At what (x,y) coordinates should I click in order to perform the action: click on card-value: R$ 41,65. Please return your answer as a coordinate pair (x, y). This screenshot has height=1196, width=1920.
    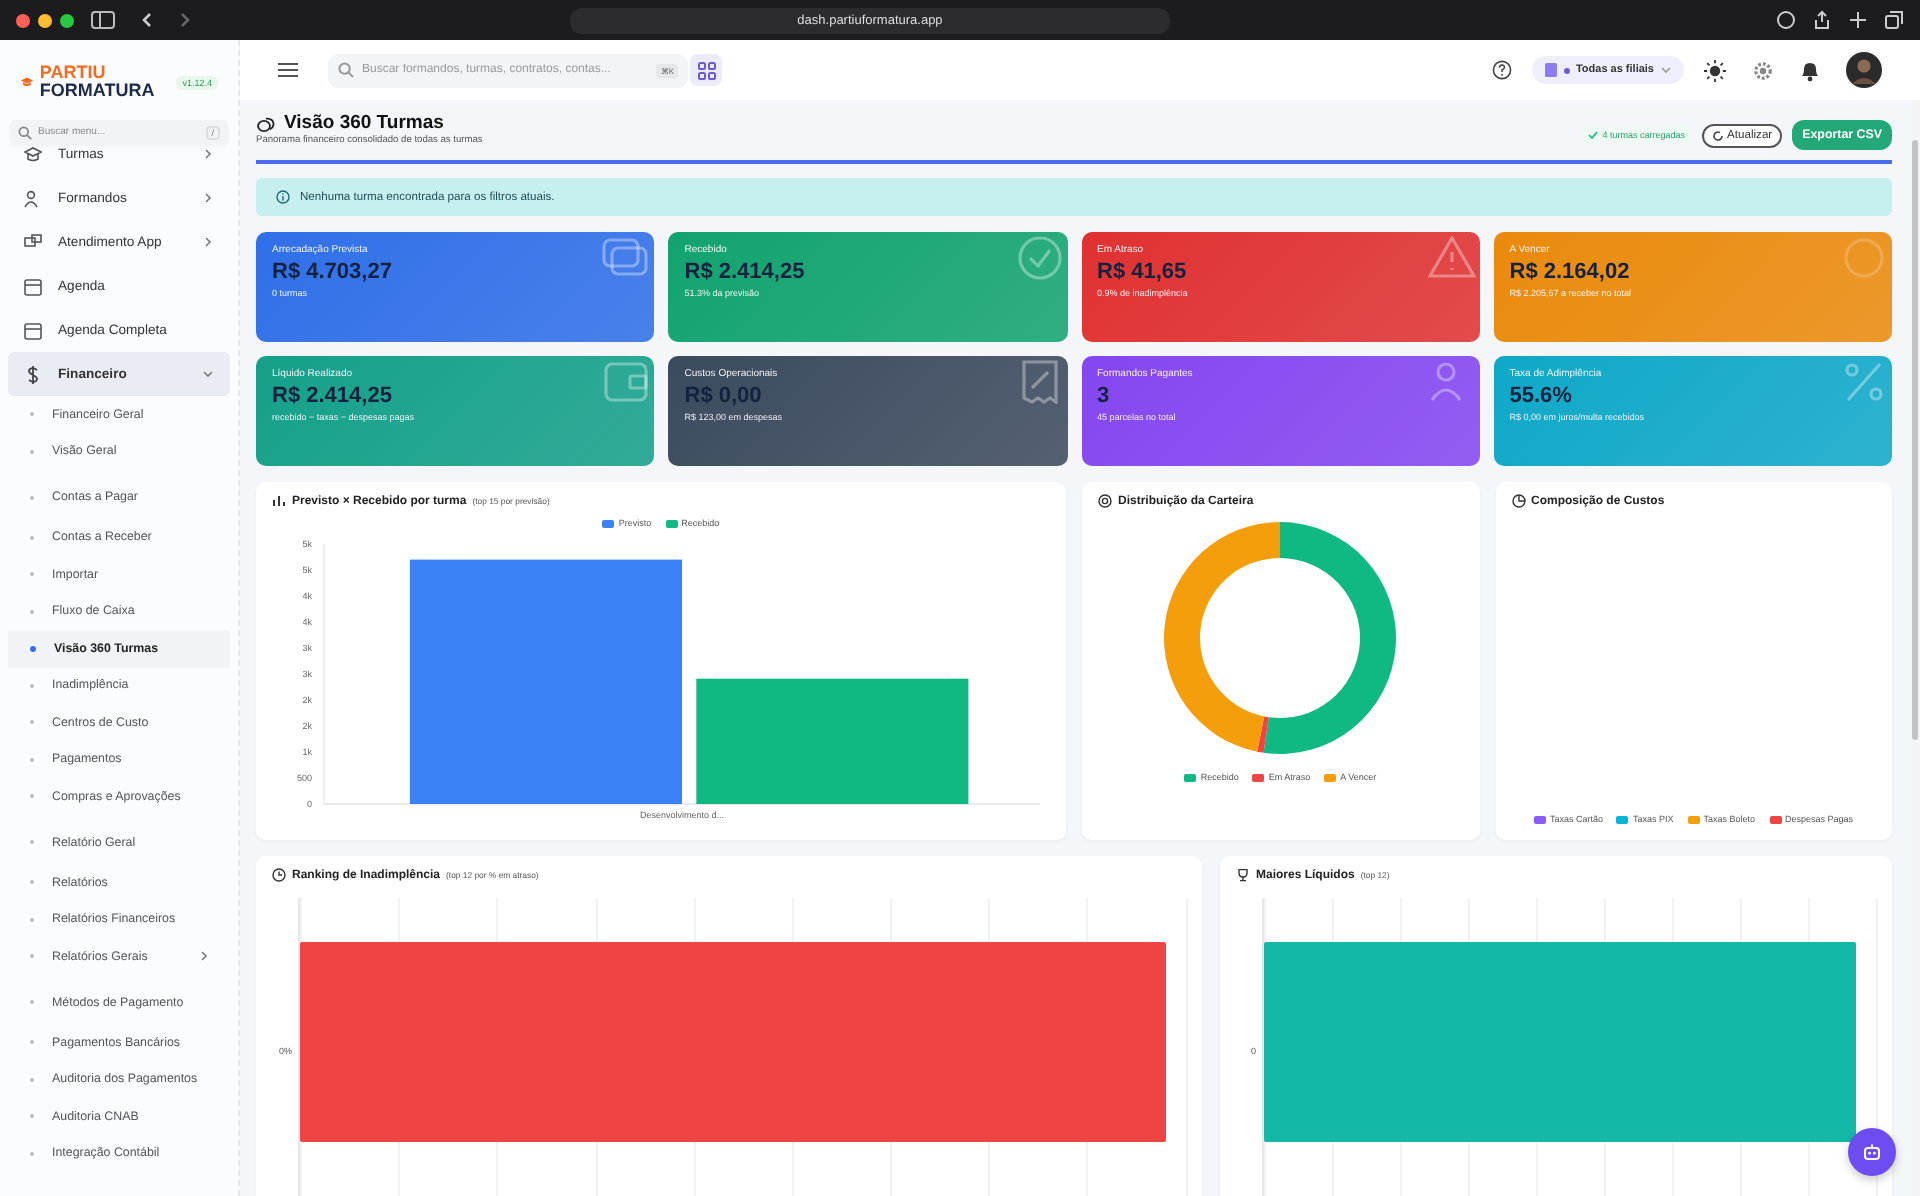
    Looking at the image, I should click on (1143, 272).